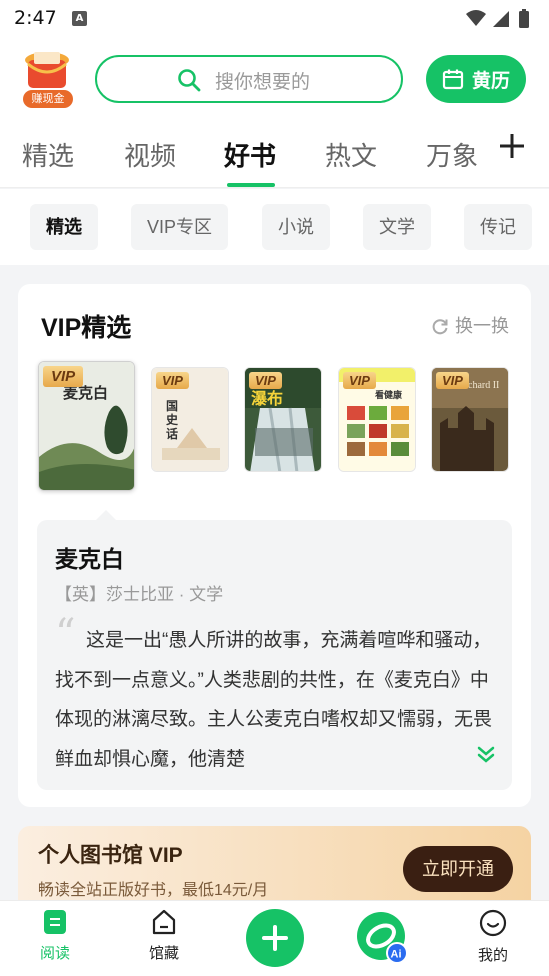 This screenshot has height=976, width=549. I want to click on svg-text: 话, so click(172, 433).